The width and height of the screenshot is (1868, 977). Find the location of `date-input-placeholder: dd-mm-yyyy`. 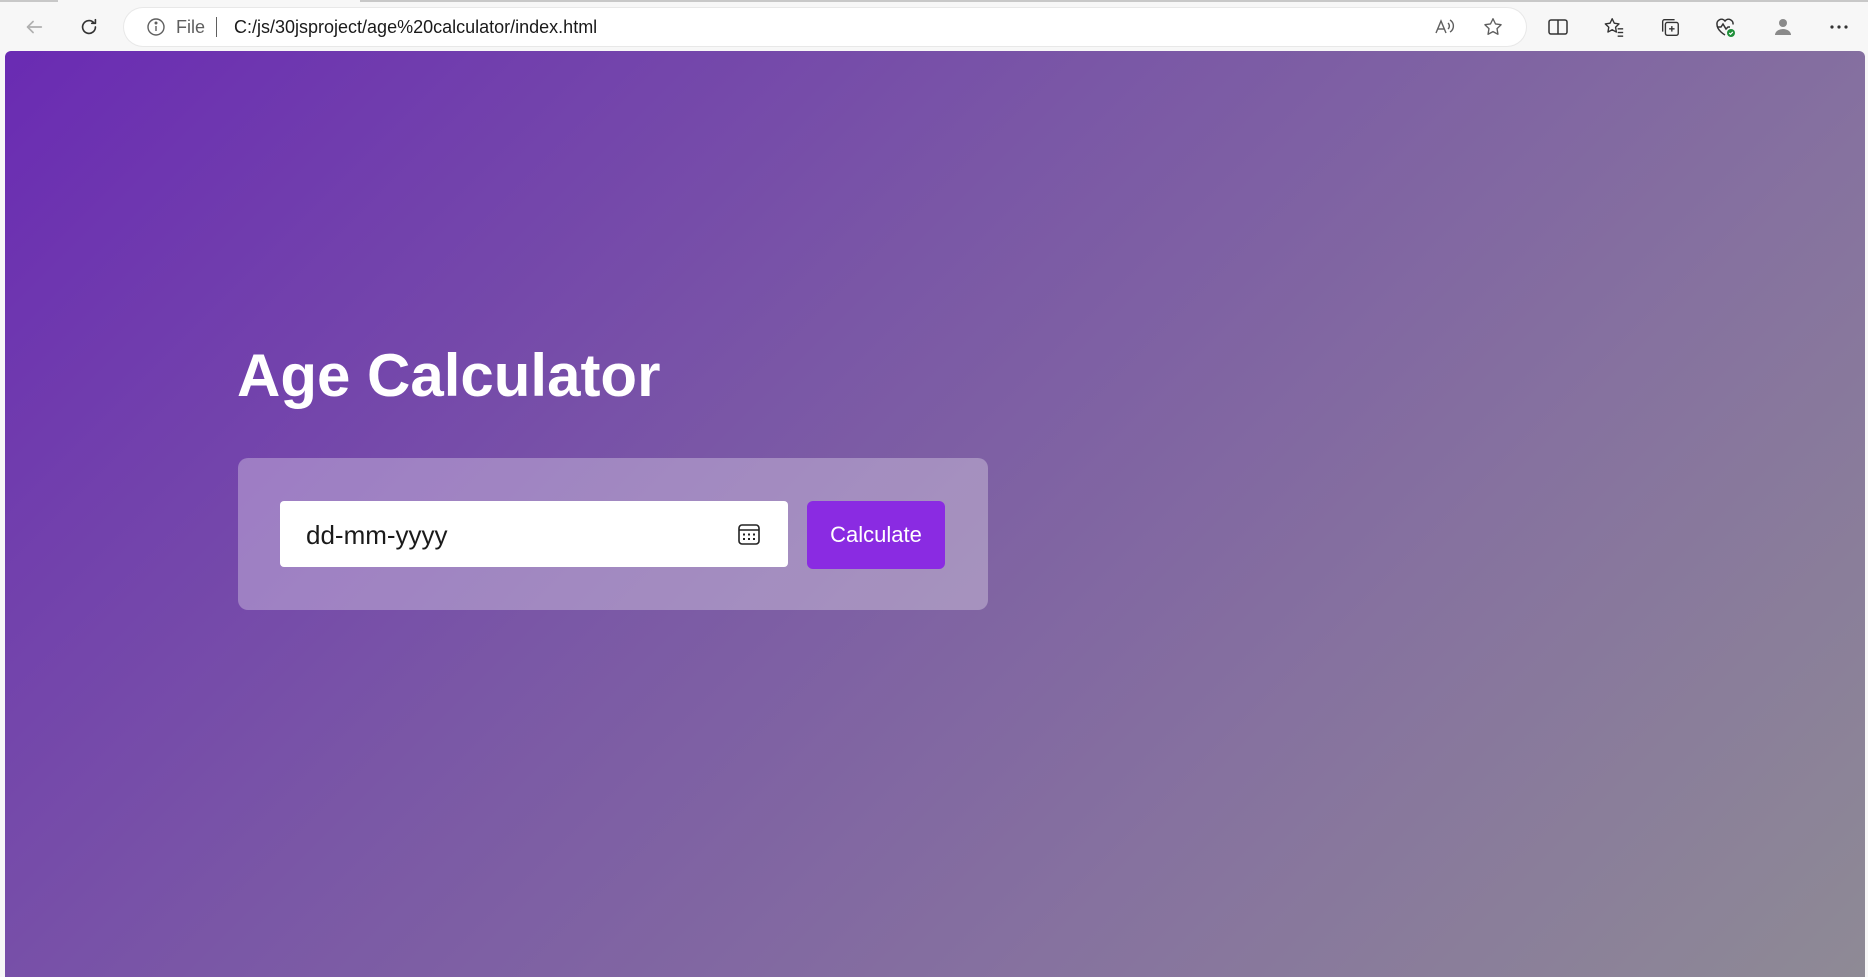

date-input-placeholder: dd-mm-yyyy is located at coordinates (377, 535).